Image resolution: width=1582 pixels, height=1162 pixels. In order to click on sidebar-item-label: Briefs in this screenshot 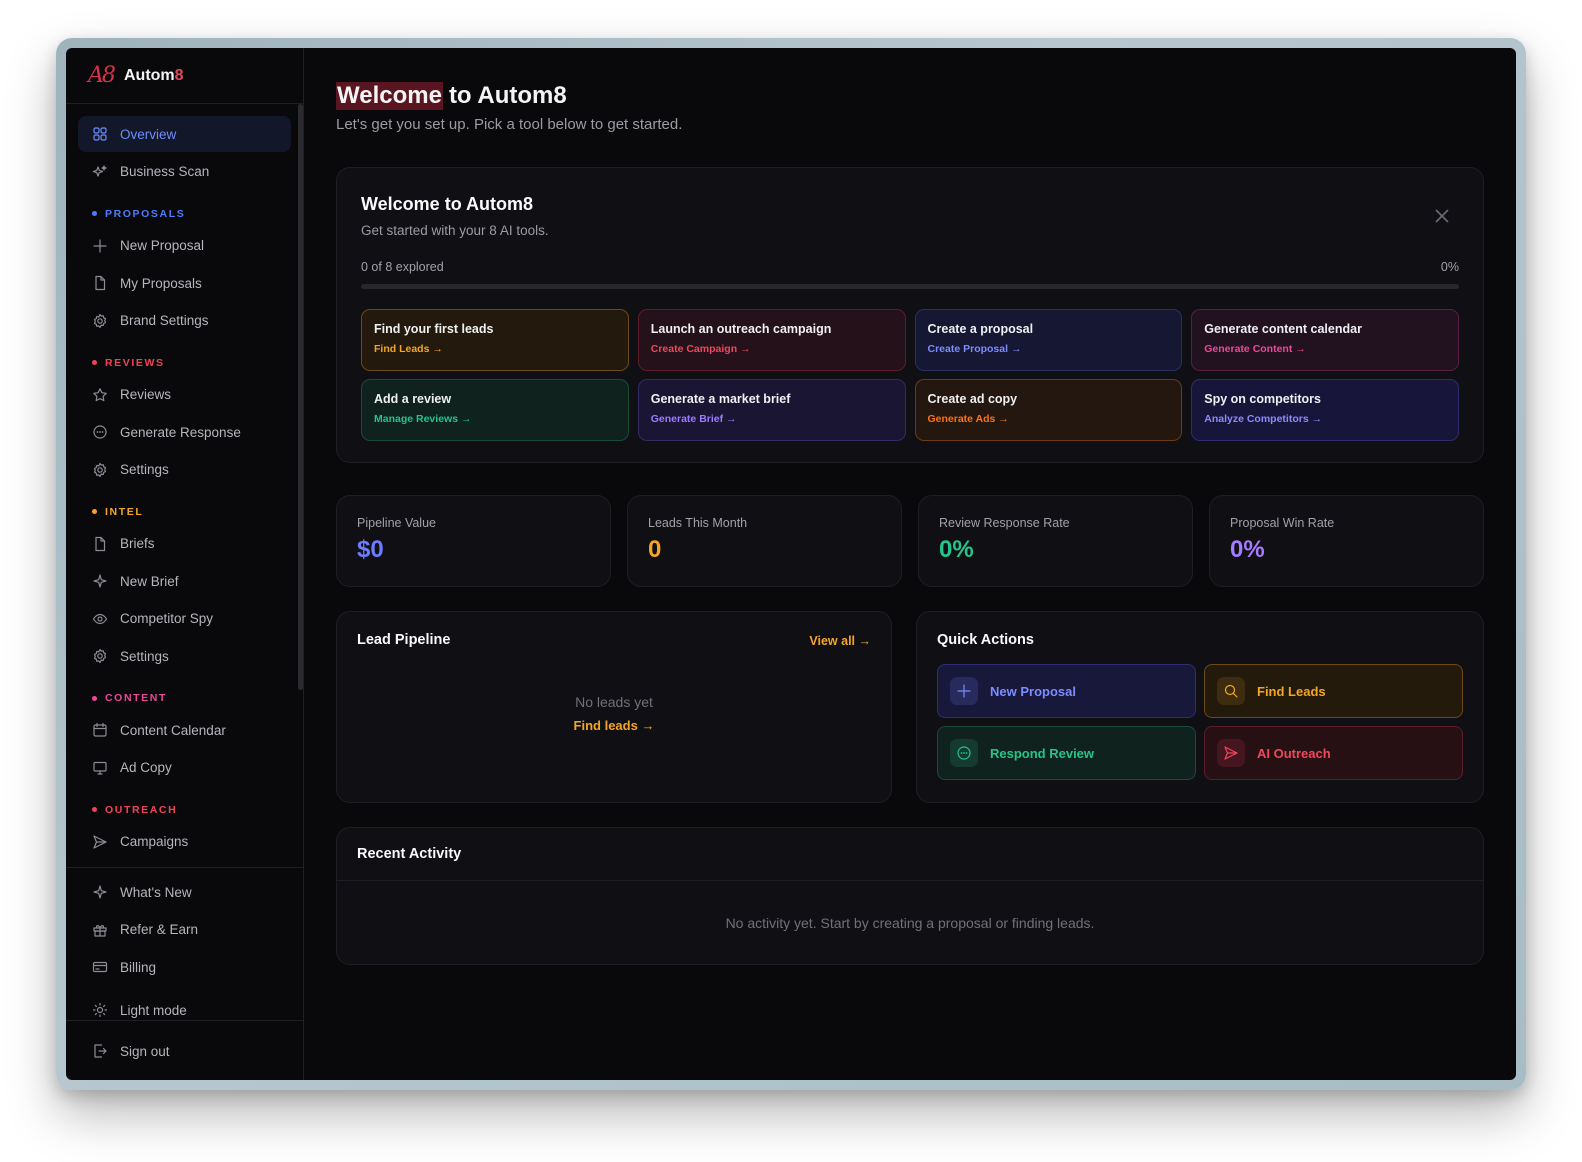, I will do `click(137, 543)`.